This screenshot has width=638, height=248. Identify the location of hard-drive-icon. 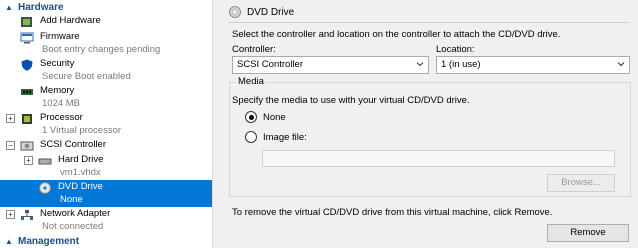
(45, 161).